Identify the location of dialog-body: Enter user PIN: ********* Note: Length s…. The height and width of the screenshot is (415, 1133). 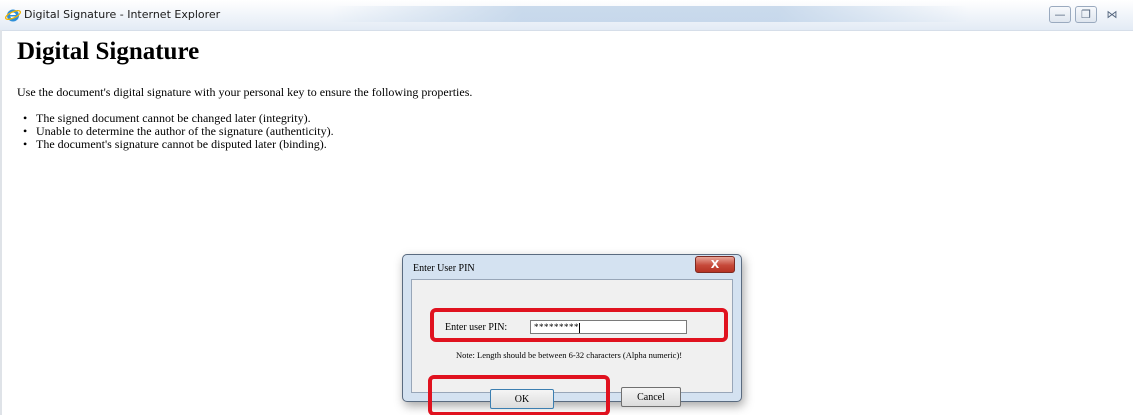
(572, 347).